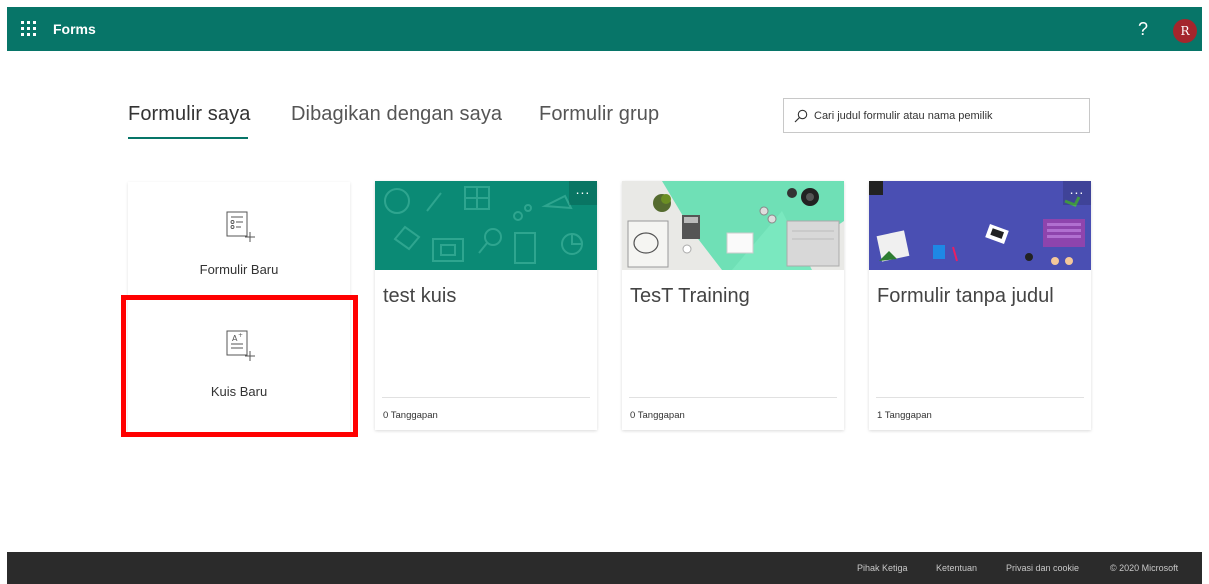 The width and height of the screenshot is (1209, 584). What do you see at coordinates (956, 568) in the screenshot?
I see `footer-link-terms: Ketentuan` at bounding box center [956, 568].